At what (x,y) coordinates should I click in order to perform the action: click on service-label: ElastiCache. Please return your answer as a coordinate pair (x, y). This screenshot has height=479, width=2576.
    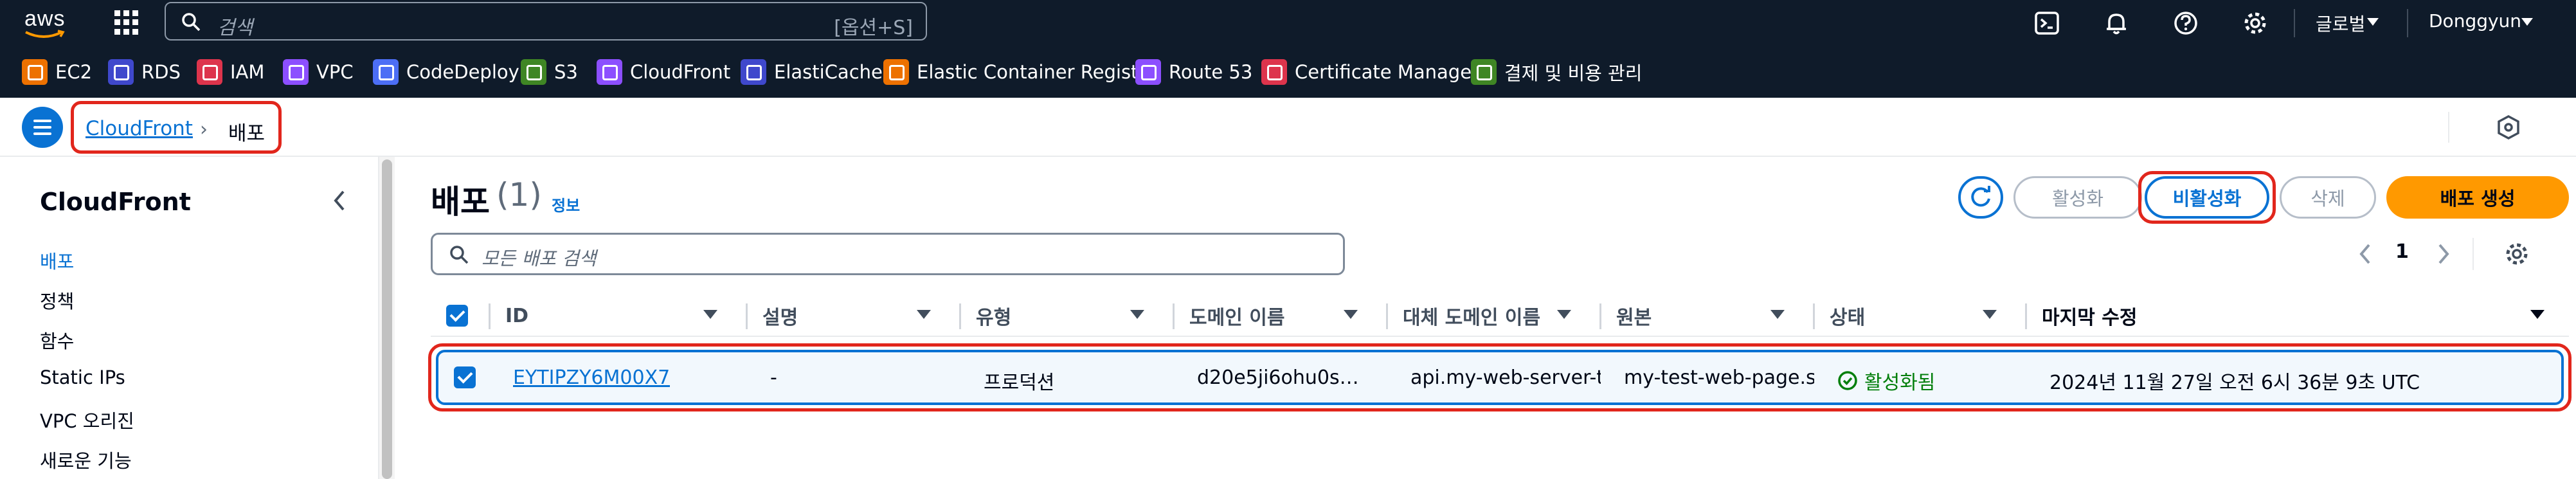
    Looking at the image, I should click on (828, 72).